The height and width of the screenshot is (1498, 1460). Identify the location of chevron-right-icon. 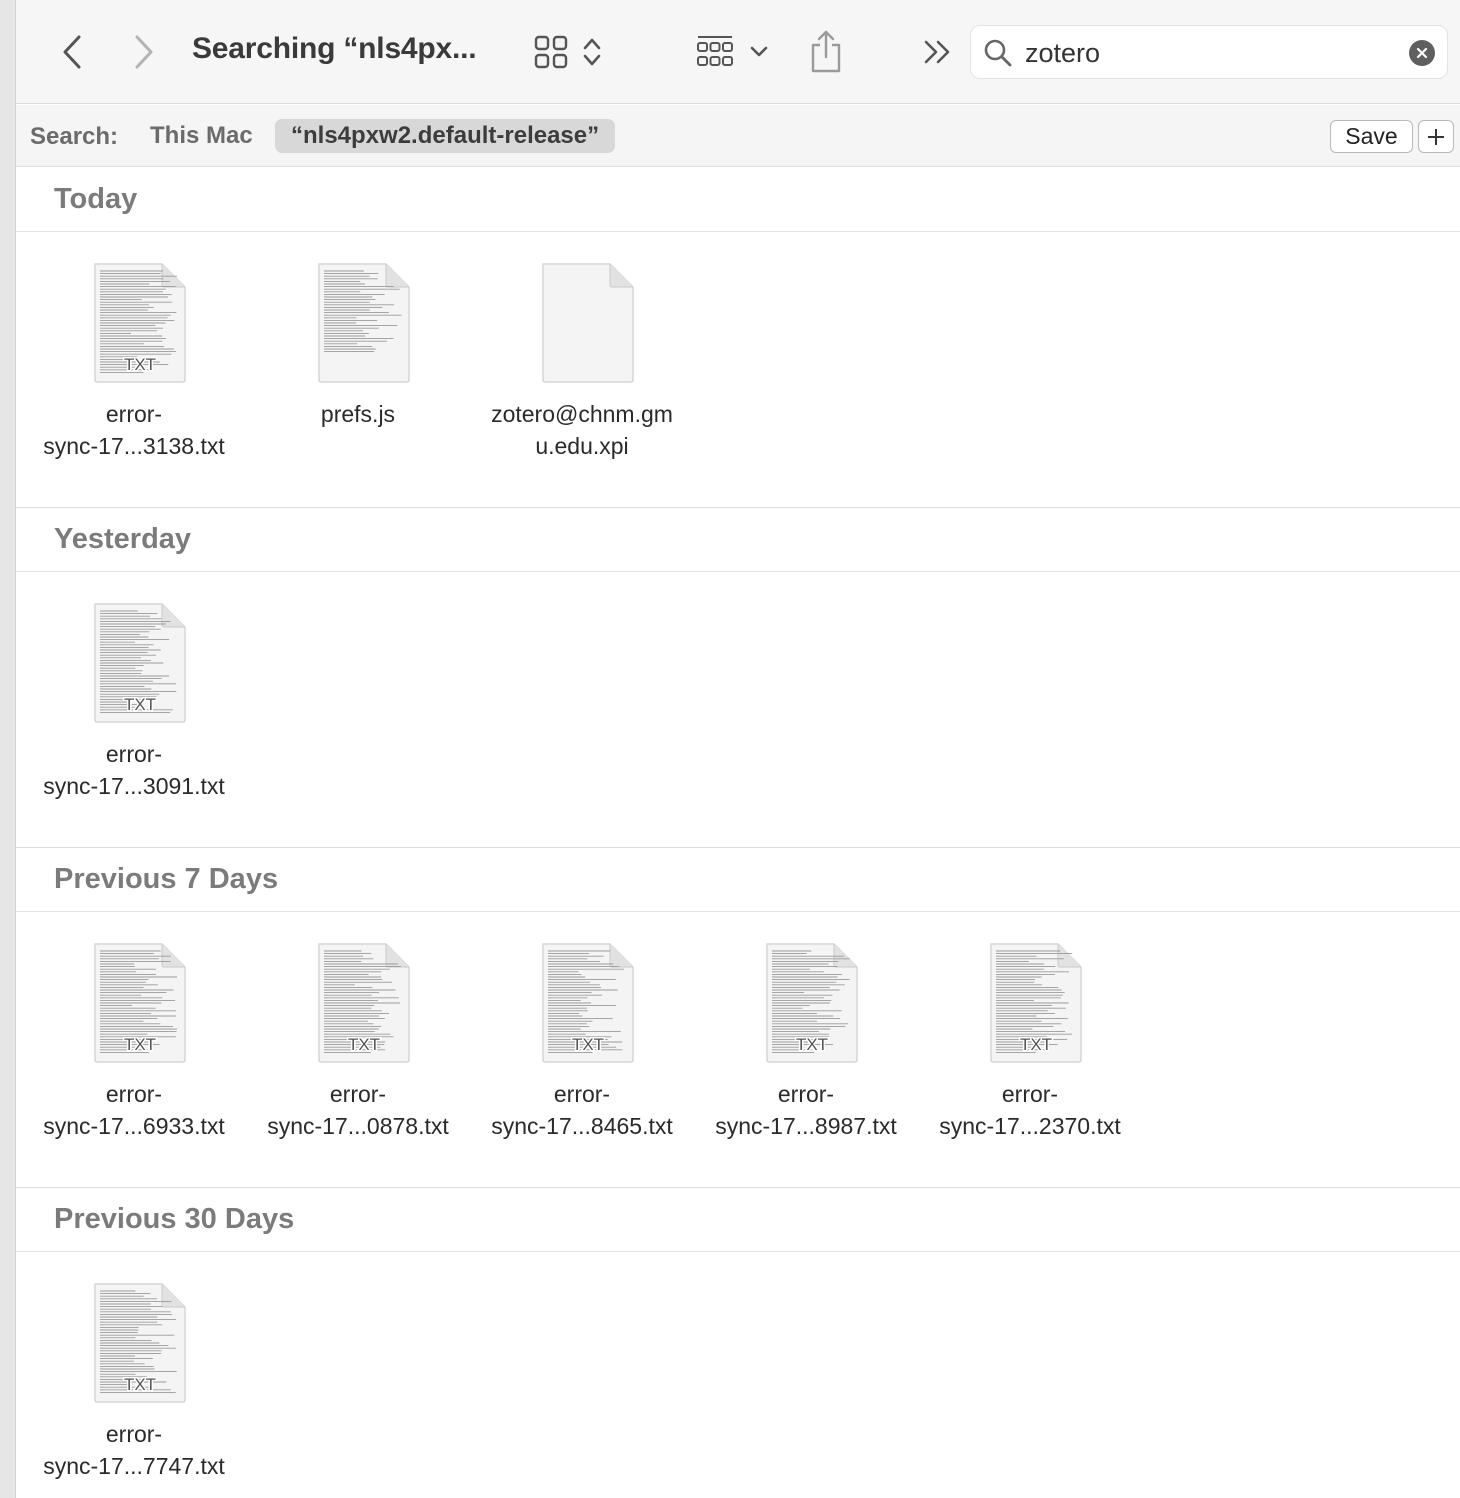
(144, 52).